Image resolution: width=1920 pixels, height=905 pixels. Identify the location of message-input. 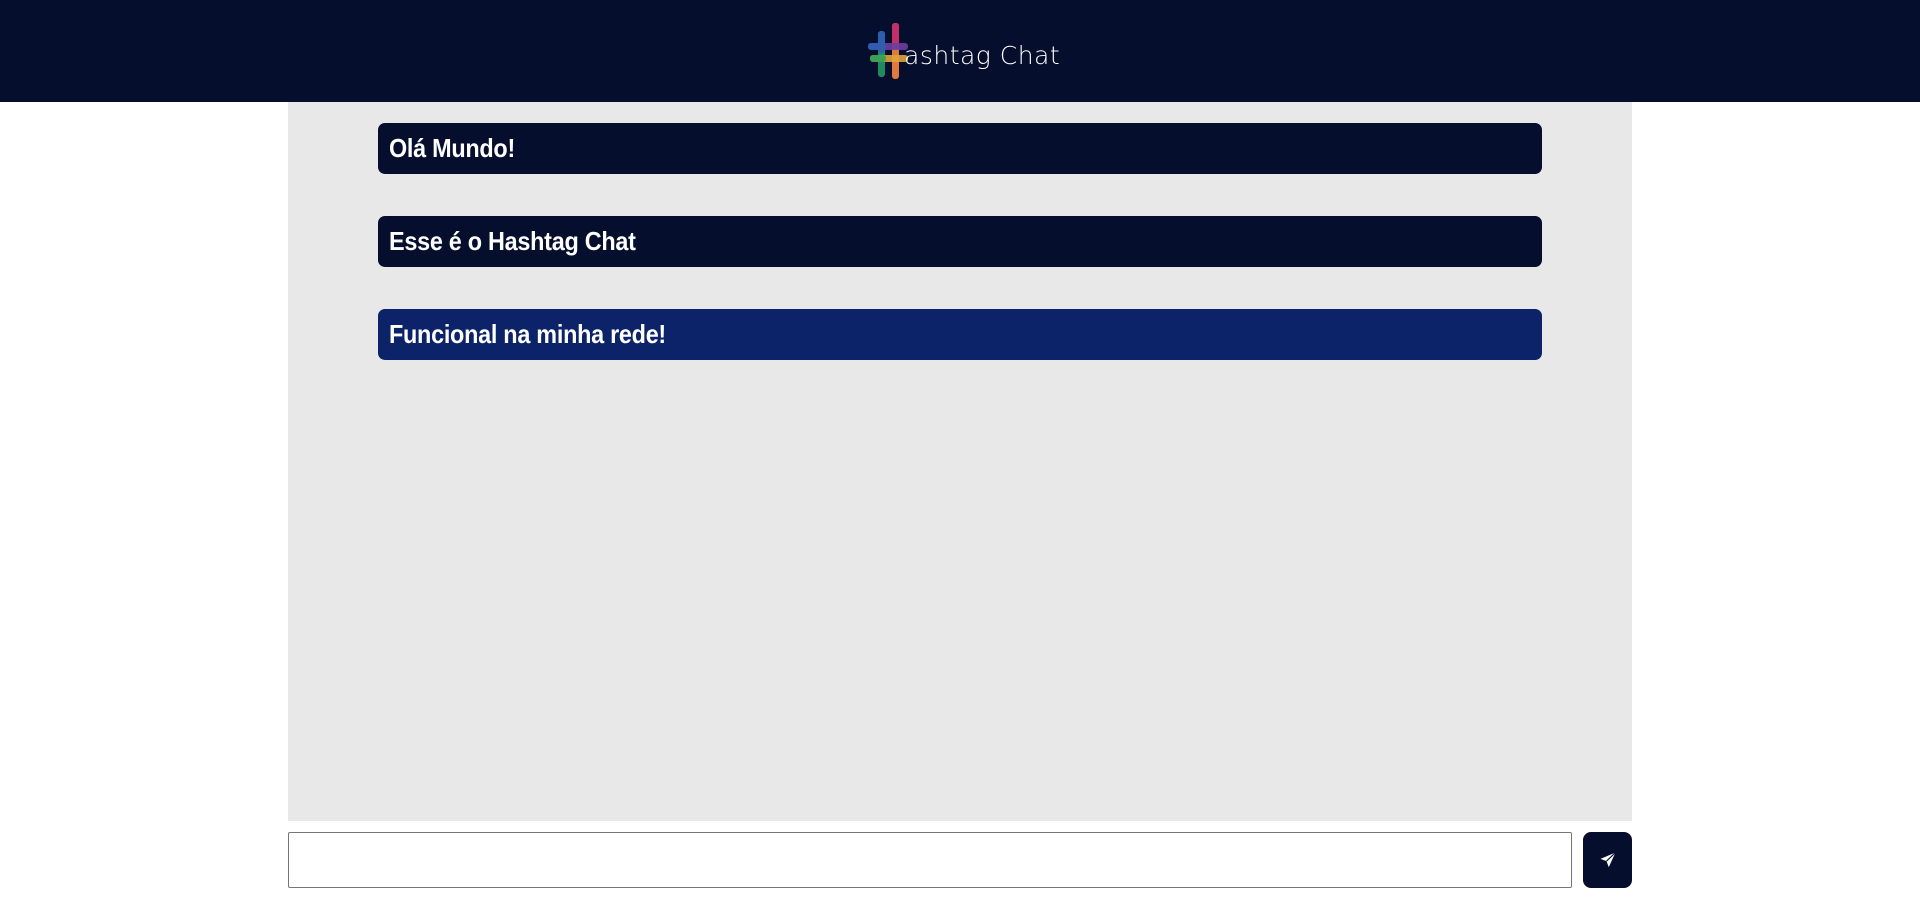
(930, 860).